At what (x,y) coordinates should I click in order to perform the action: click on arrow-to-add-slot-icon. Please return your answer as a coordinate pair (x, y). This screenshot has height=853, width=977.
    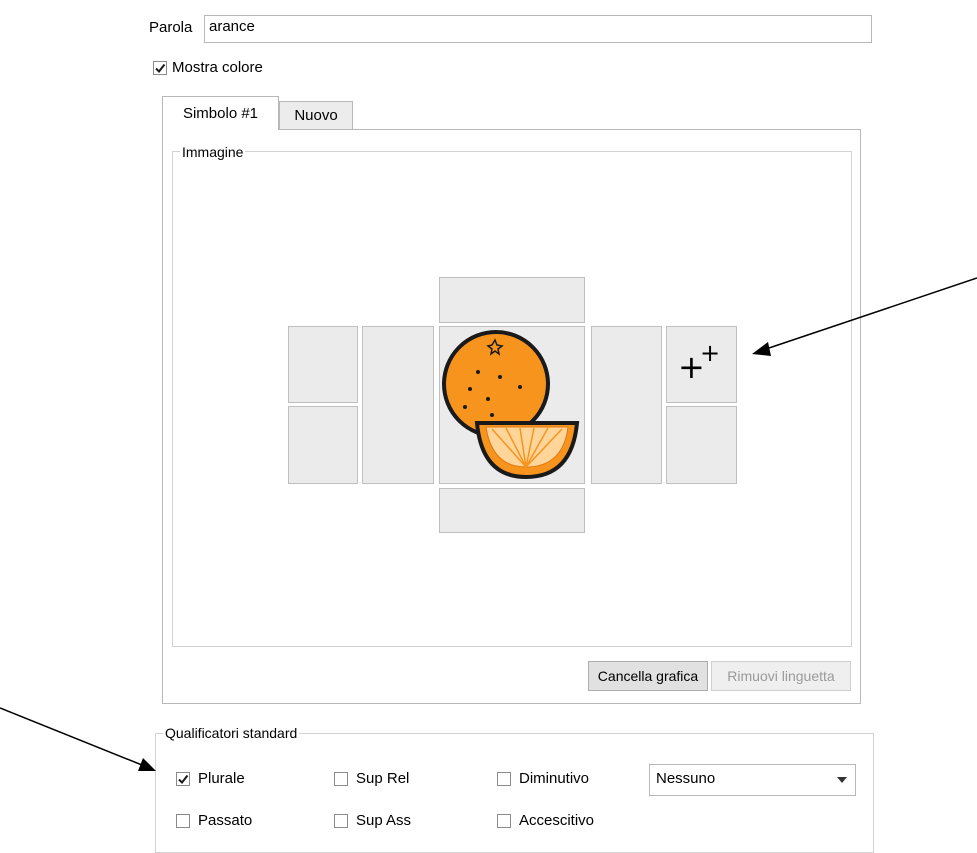
    Looking at the image, I should click on (864, 316).